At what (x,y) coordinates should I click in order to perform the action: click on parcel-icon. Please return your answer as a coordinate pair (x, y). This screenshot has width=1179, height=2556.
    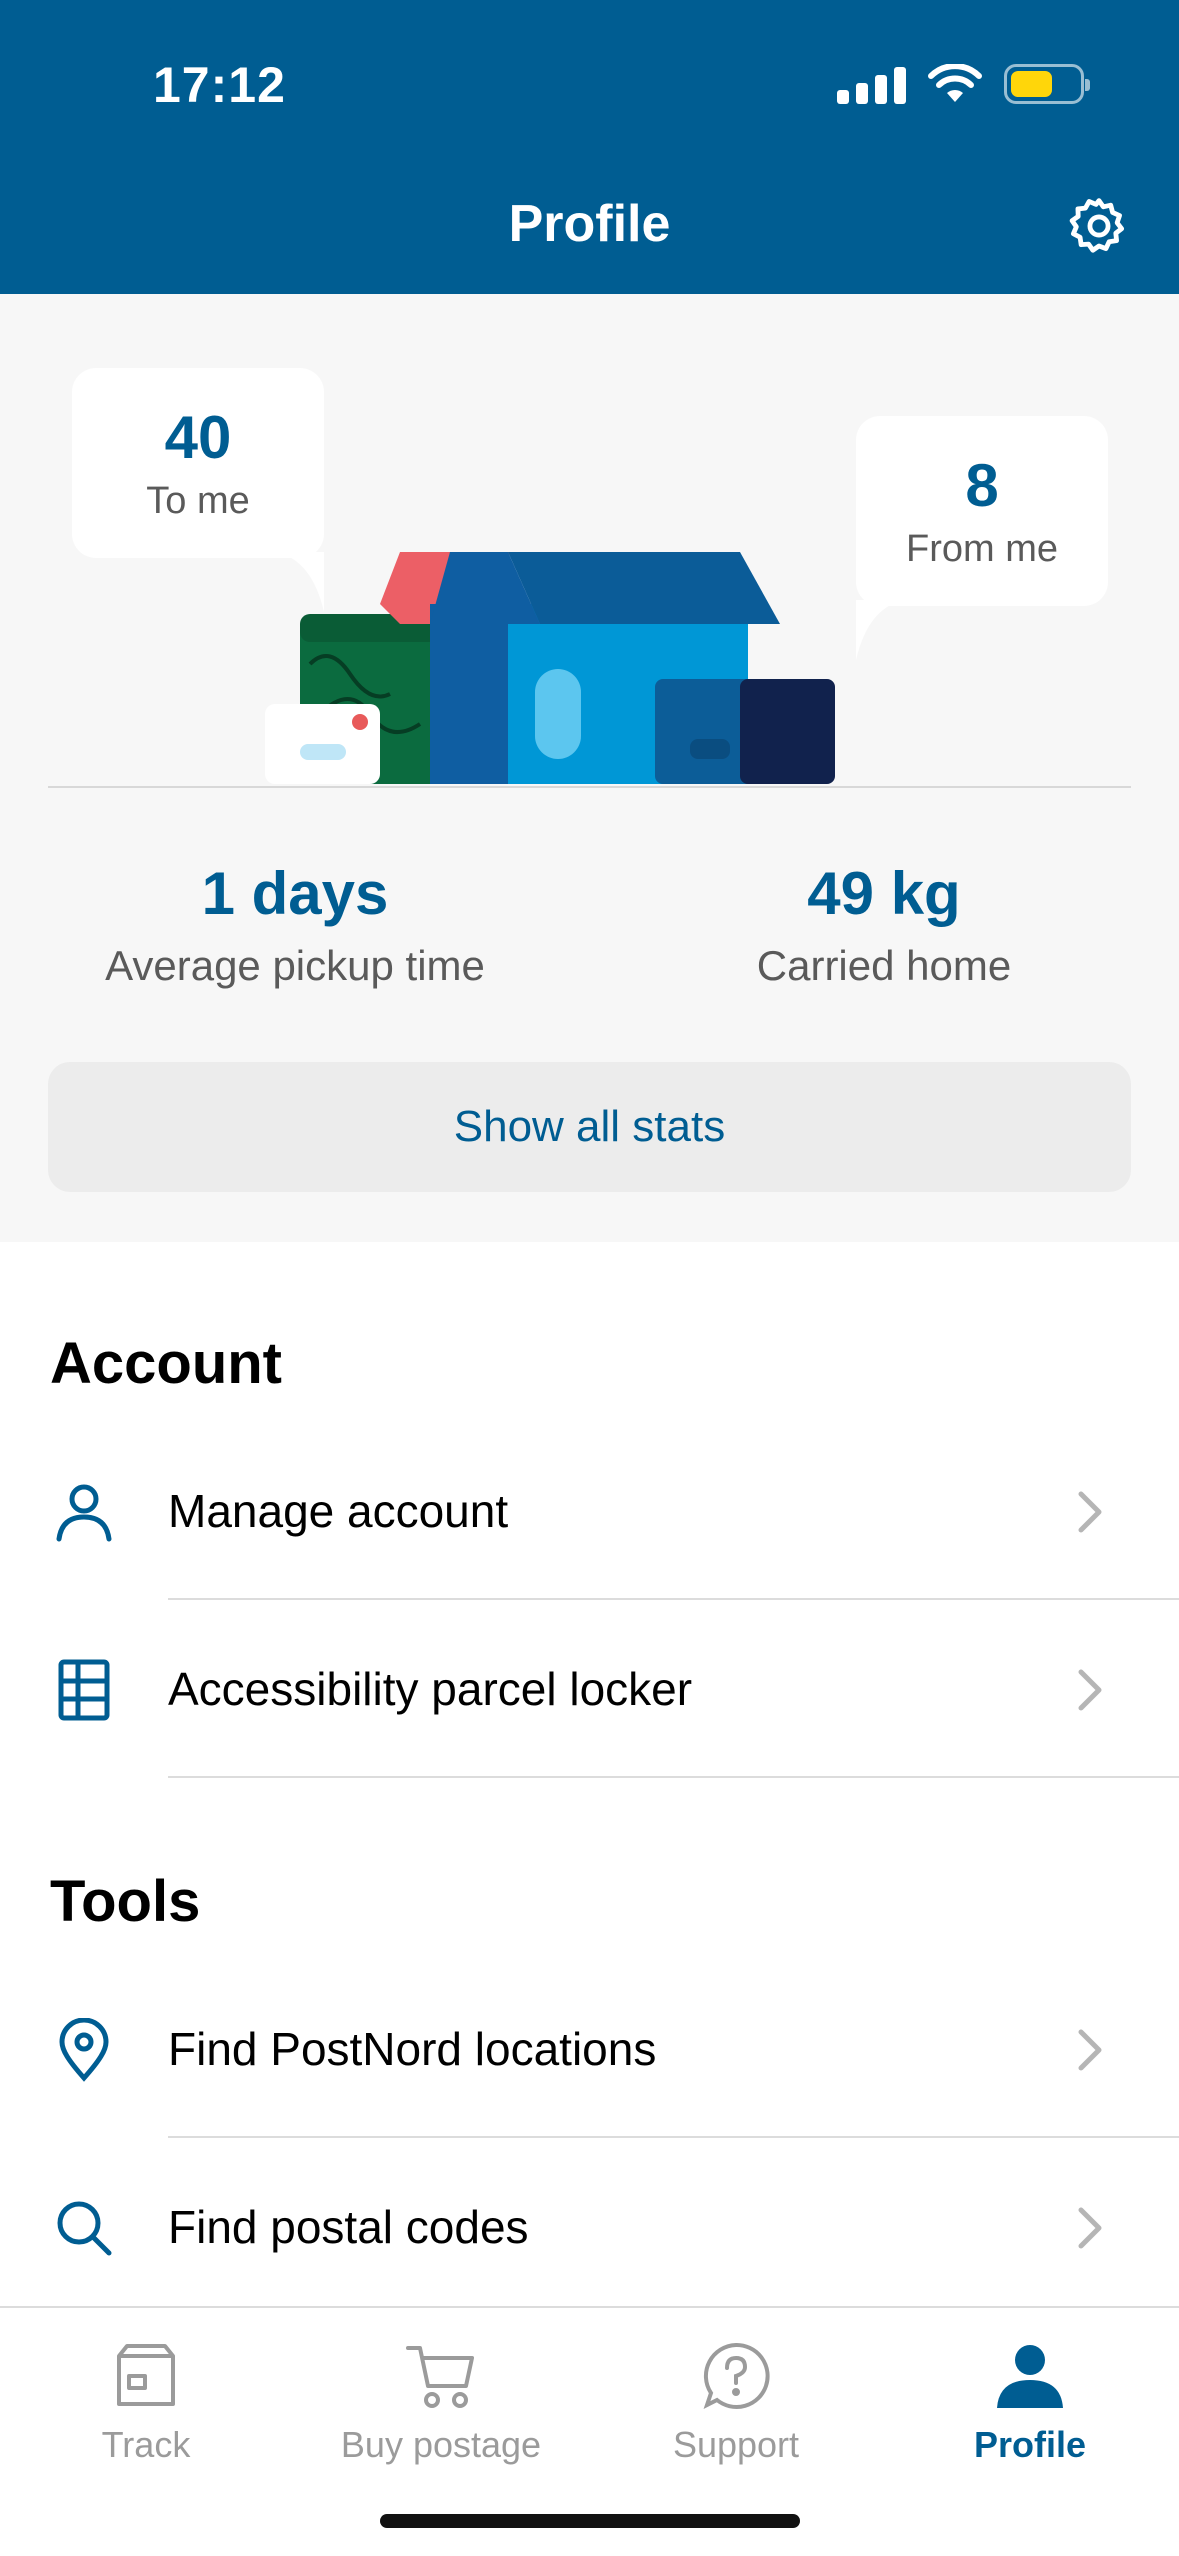
    Looking at the image, I should click on (146, 2376).